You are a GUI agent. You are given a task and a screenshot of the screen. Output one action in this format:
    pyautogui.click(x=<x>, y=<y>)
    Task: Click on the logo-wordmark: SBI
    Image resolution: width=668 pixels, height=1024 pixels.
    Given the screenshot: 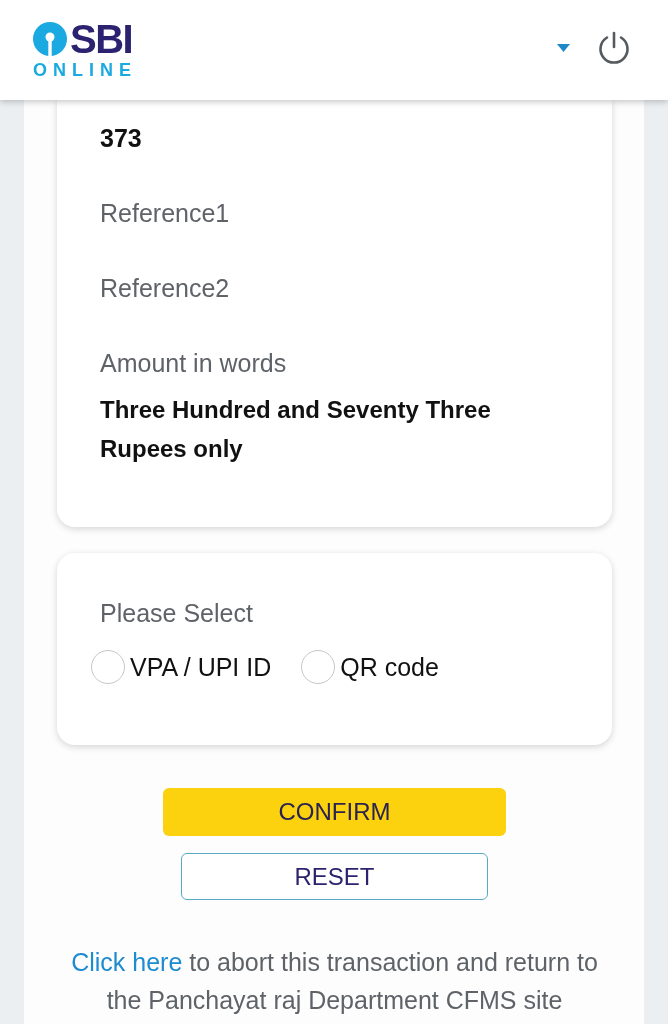 What is the action you would take?
    pyautogui.click(x=101, y=39)
    